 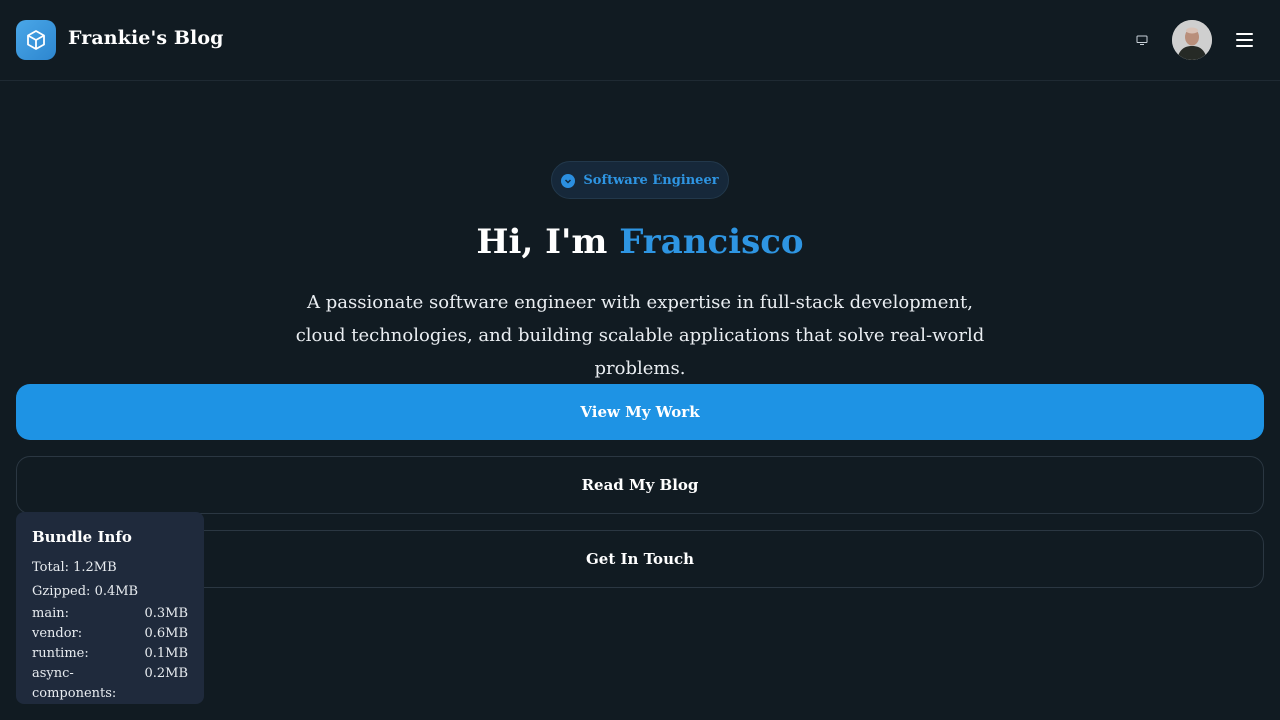 I want to click on bundle-info-title: Bundle Info, so click(x=82, y=537).